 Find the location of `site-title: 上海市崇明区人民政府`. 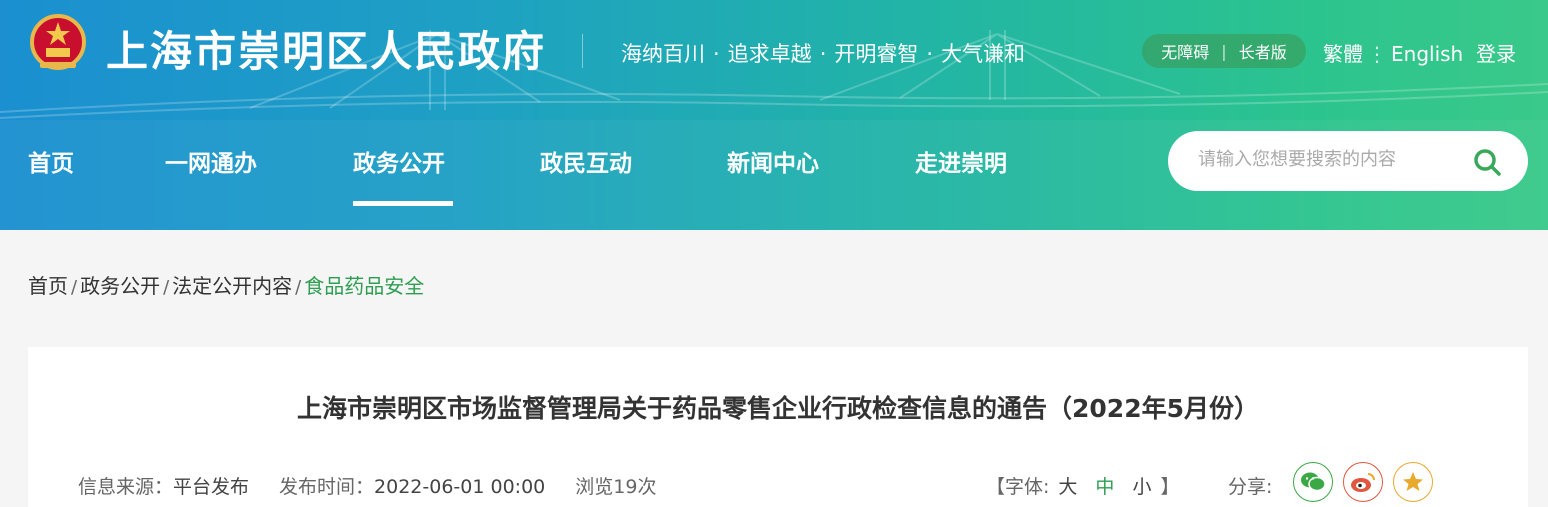

site-title: 上海市崇明区人民政府 is located at coordinates (326, 51).